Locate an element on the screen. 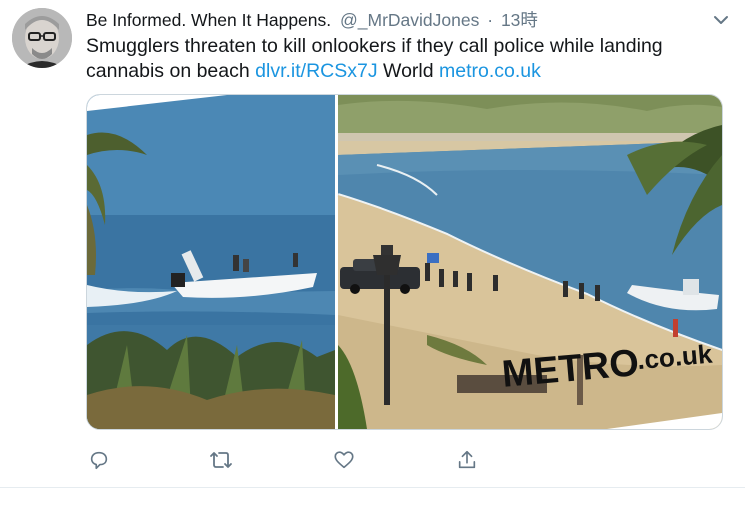  reply-icon is located at coordinates (99, 460).